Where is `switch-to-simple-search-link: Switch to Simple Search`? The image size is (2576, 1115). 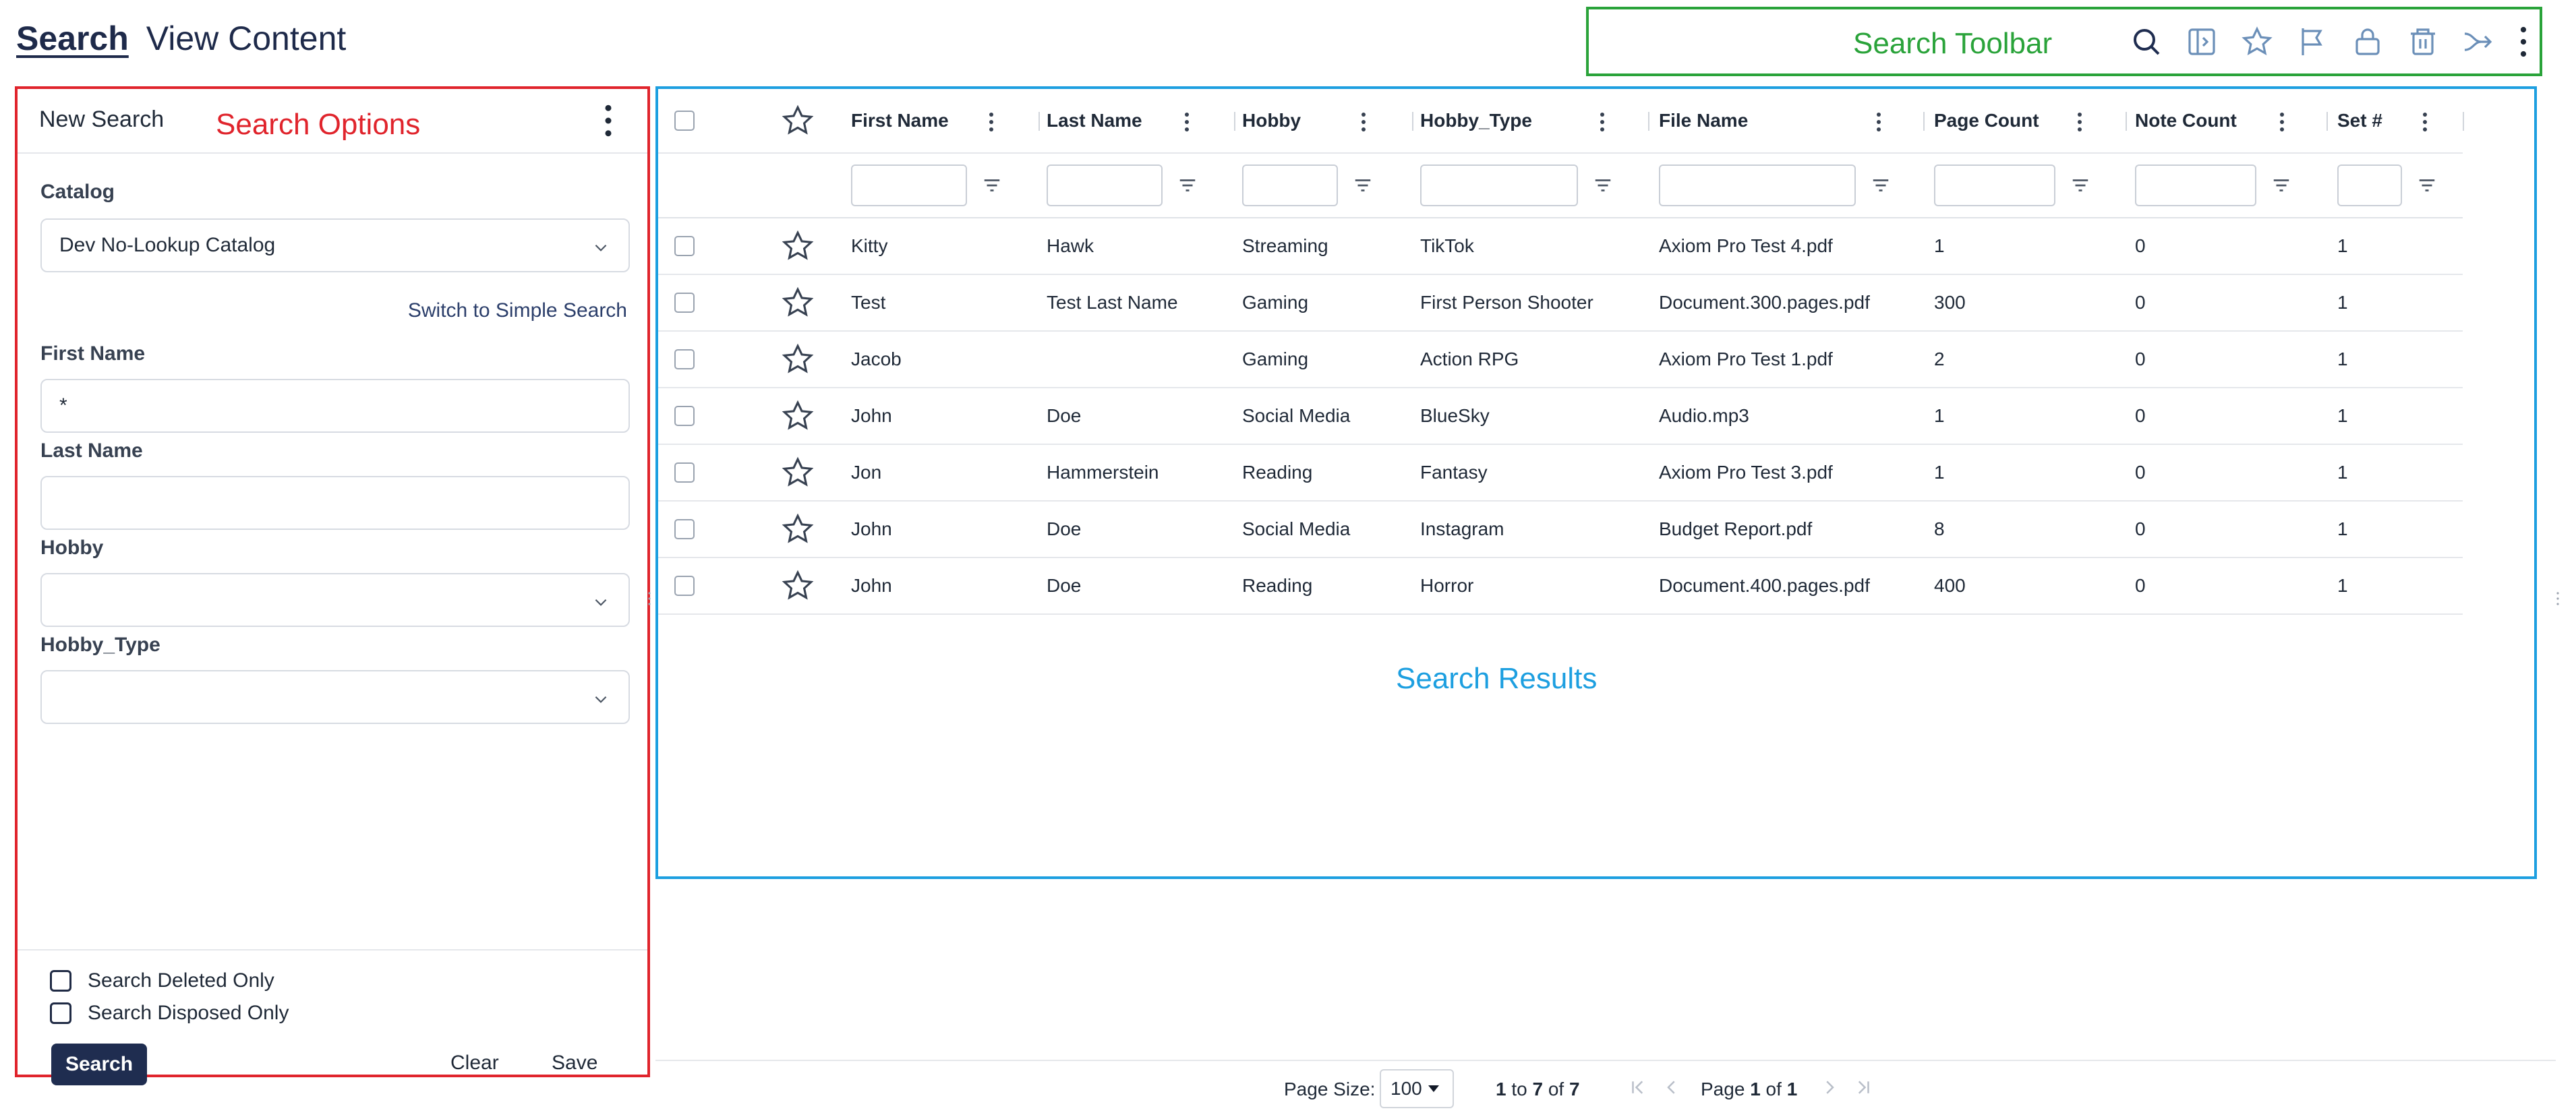
switch-to-simple-search-link: Switch to Simple Search is located at coordinates (517, 310).